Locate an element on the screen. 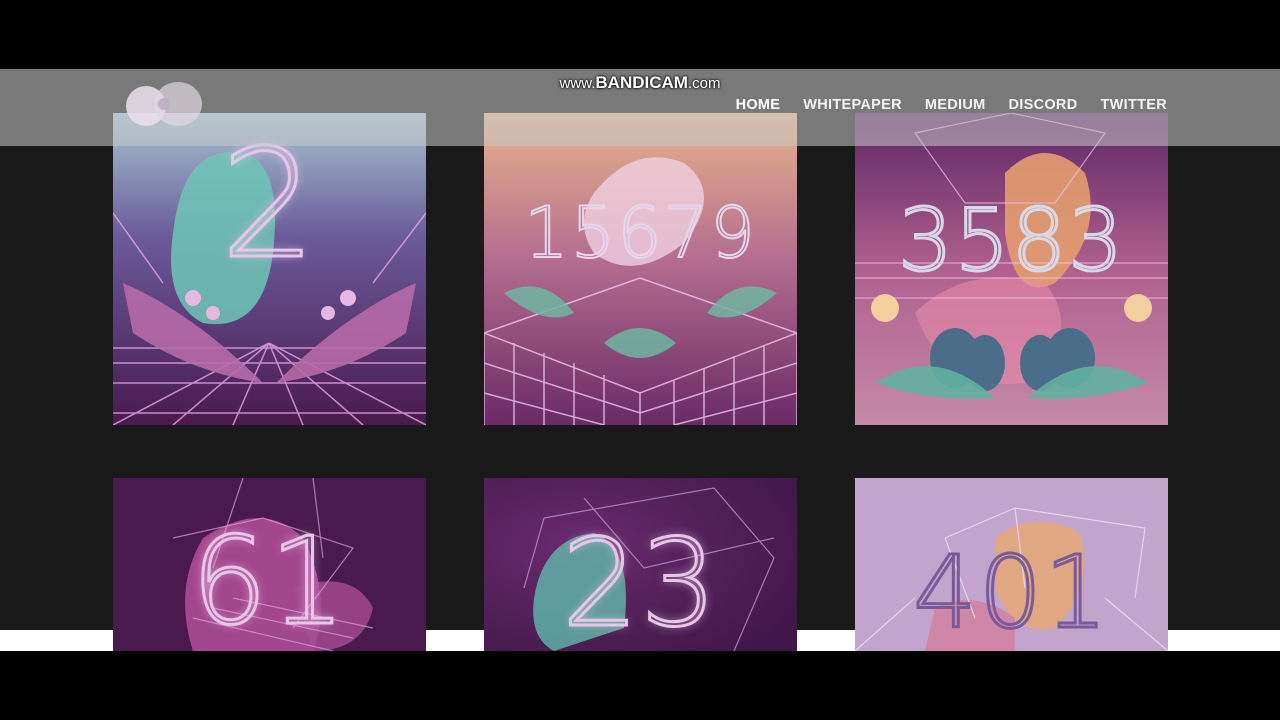 Image resolution: width=1280 pixels, height=720 pixels. card-number: 3583 is located at coordinates (1011, 241).